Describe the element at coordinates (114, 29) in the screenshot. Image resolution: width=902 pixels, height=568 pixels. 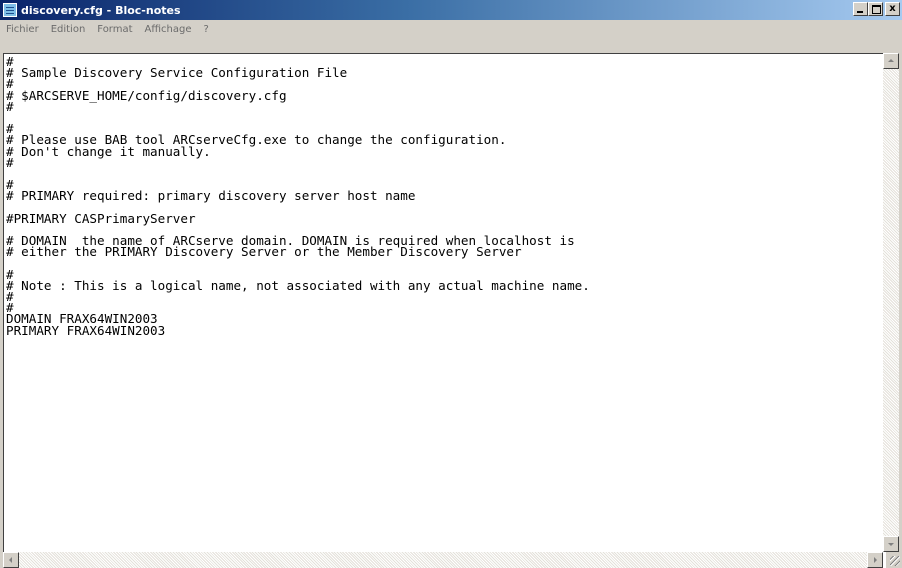
I see `menu-format: Format` at that location.